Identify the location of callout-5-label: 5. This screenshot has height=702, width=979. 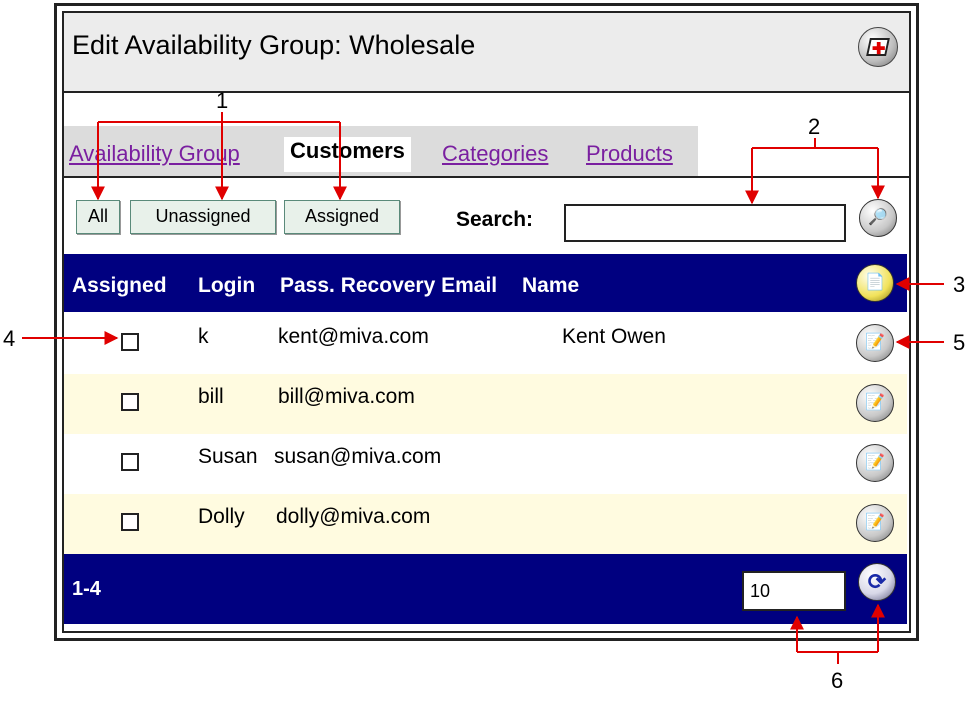
(959, 342).